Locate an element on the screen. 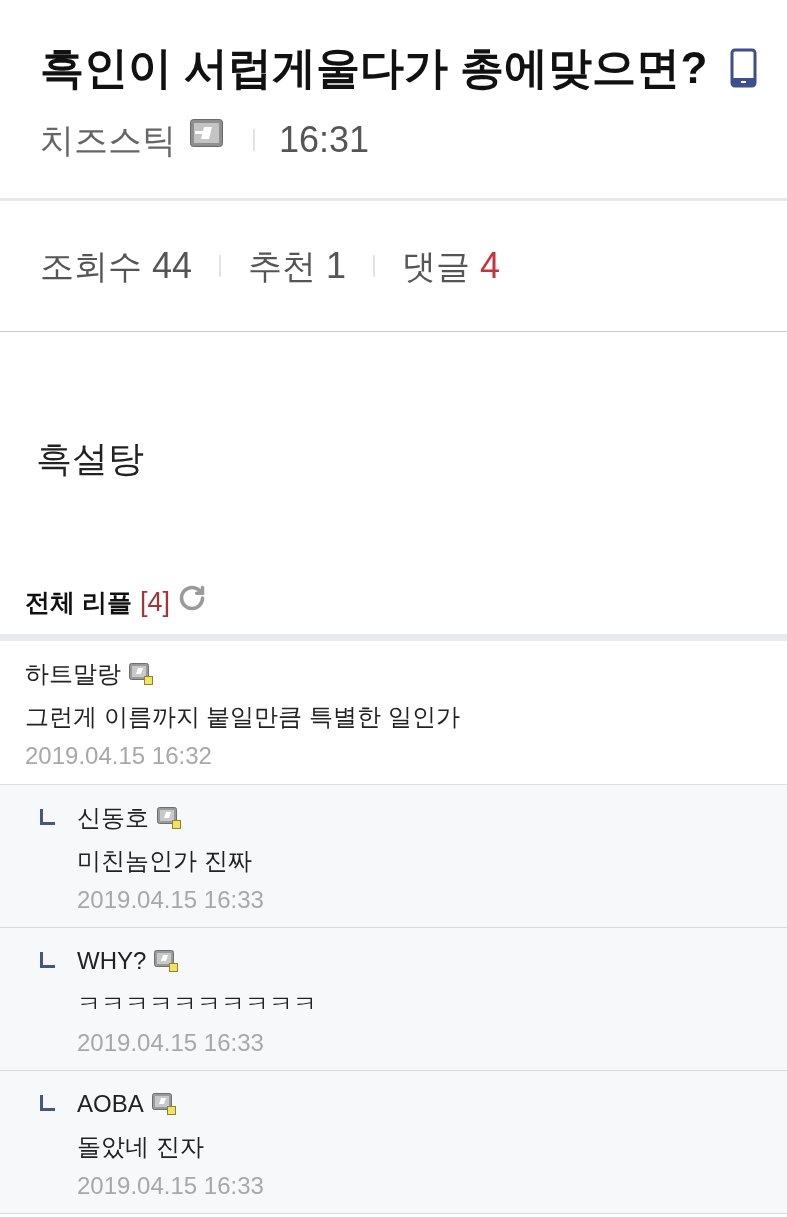 This screenshot has width=787, height=1217. comment-author: 하트말랑 is located at coordinates (73, 674).